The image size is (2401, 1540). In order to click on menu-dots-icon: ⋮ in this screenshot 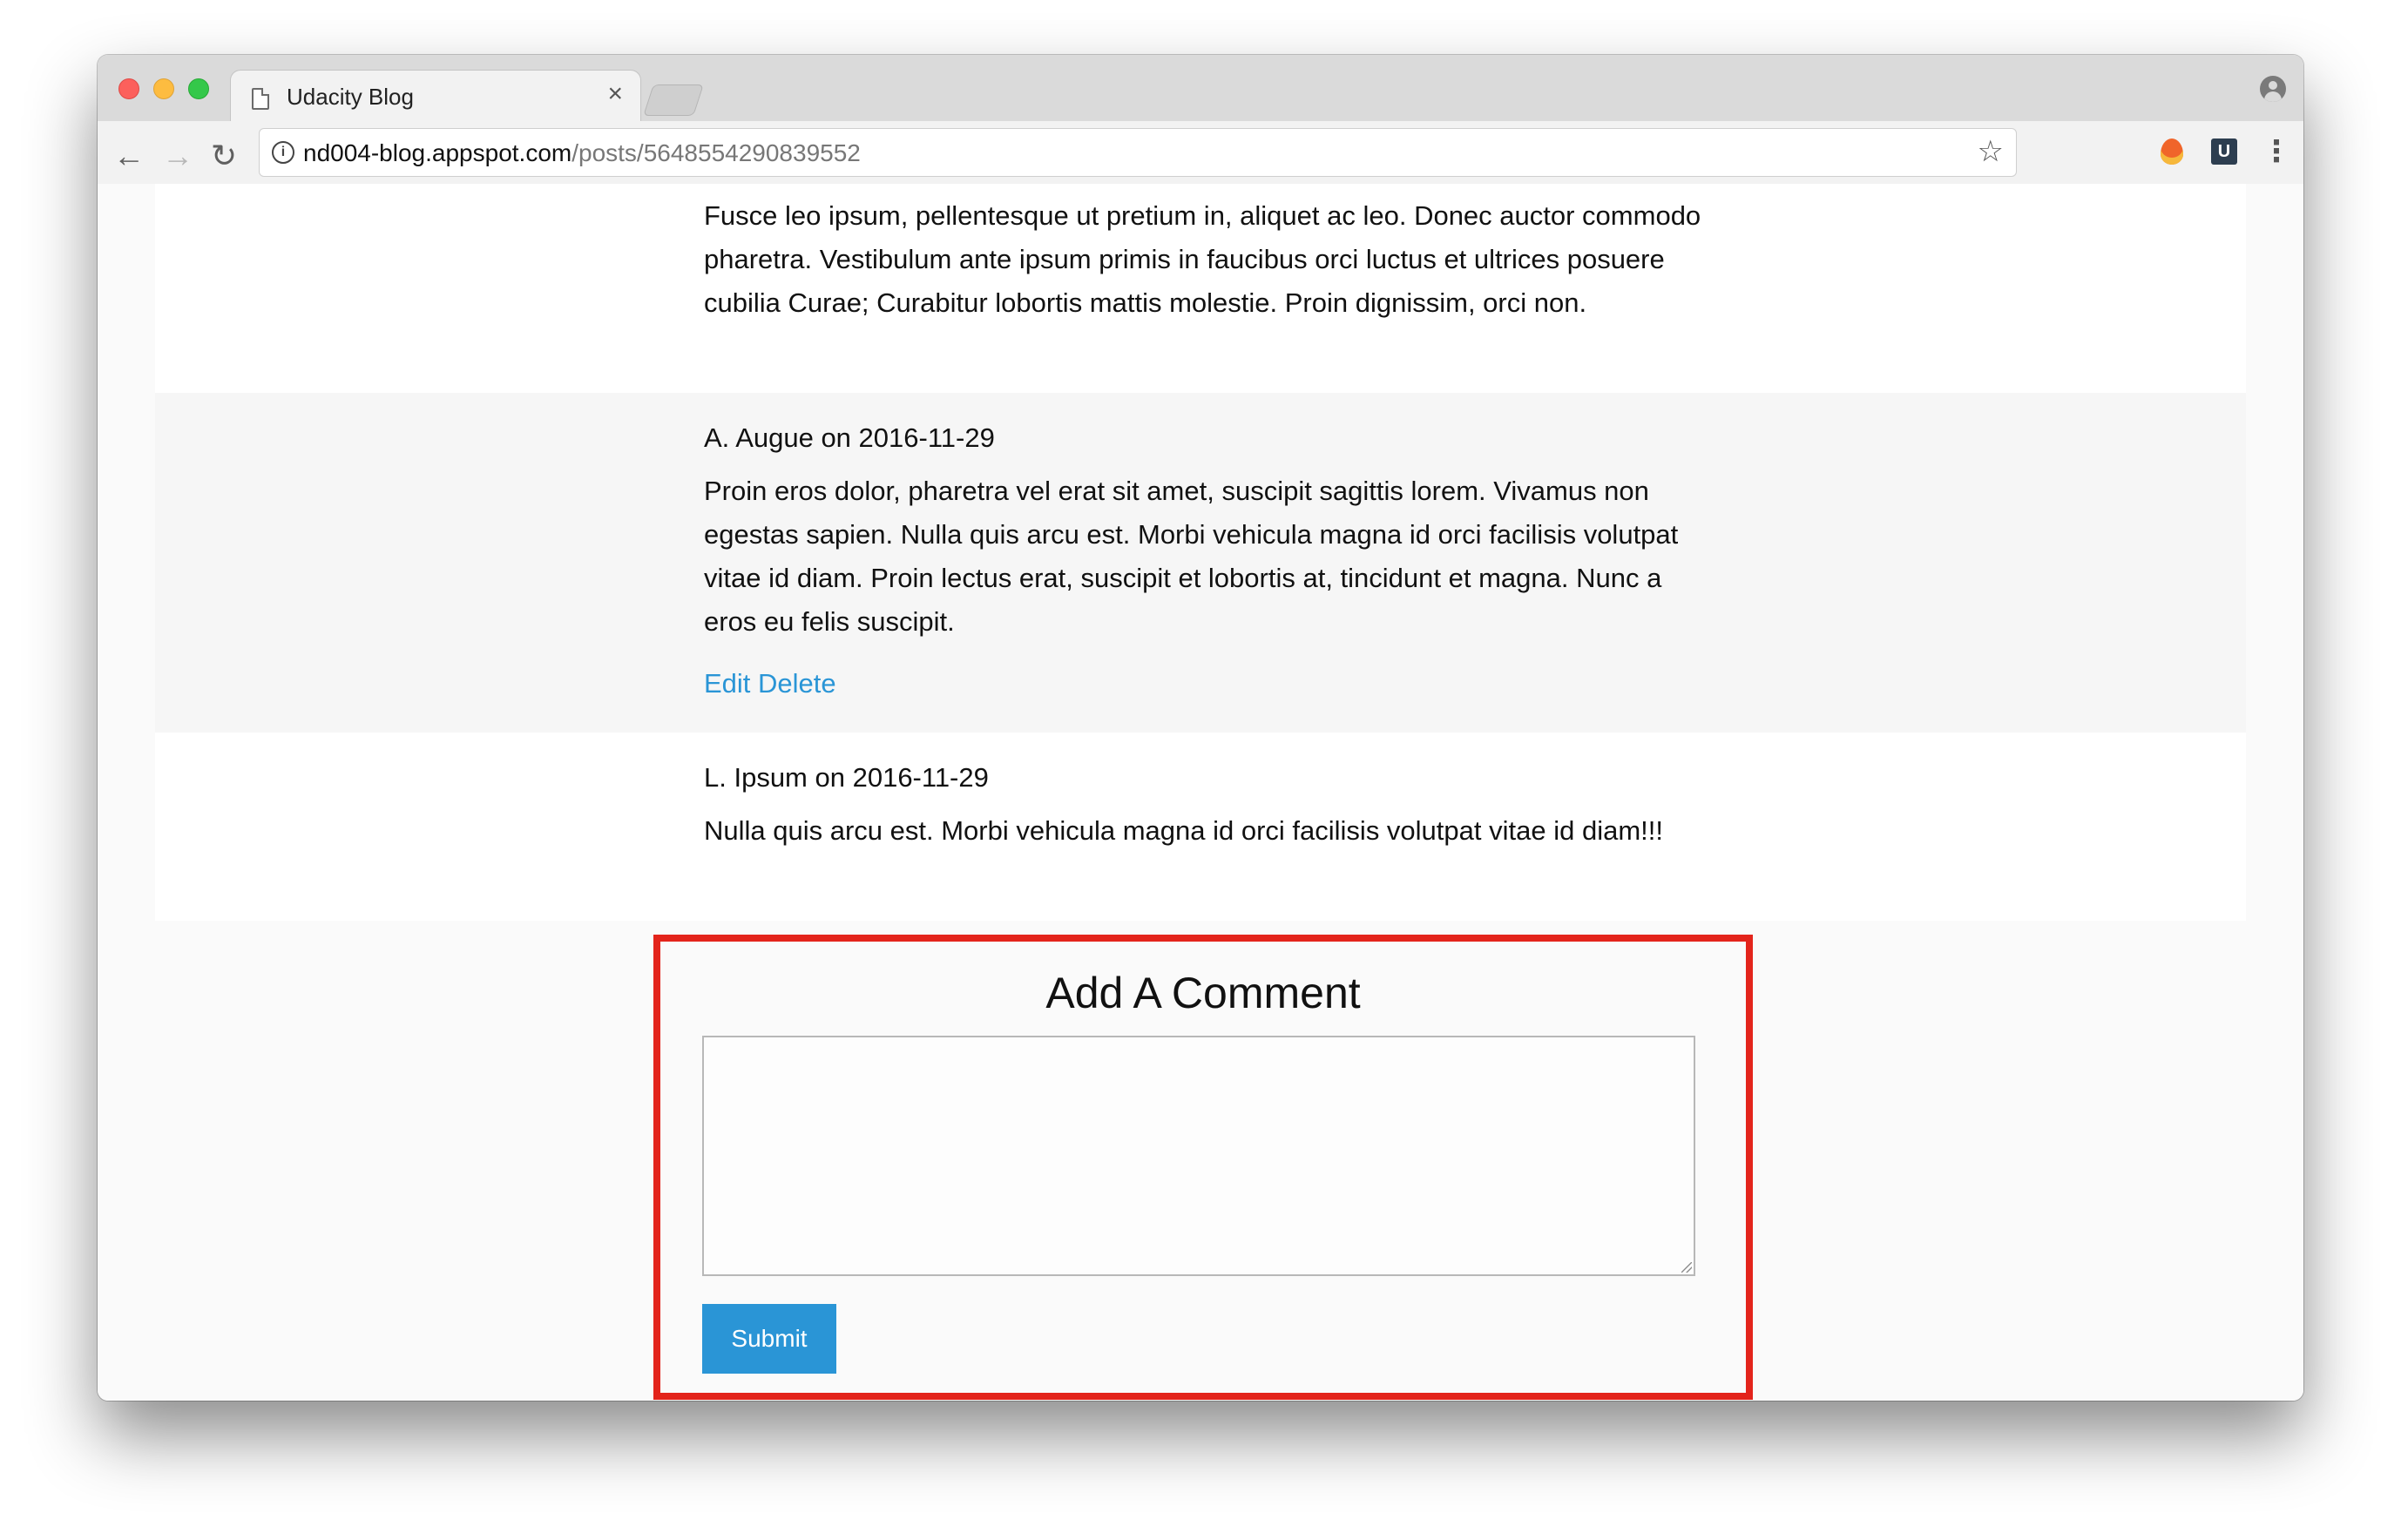, I will do `click(2276, 151)`.